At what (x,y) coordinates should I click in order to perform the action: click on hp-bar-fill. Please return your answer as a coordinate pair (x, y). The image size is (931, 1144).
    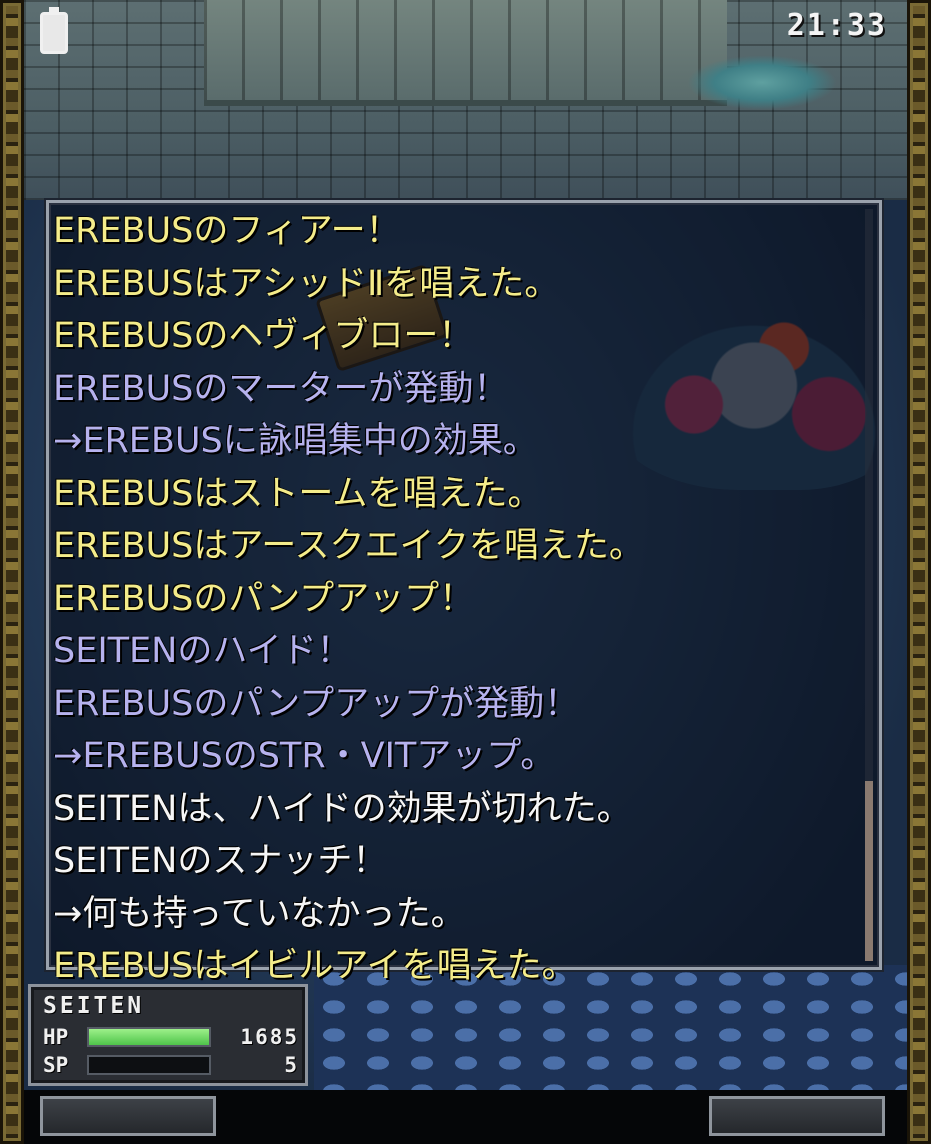
    Looking at the image, I should click on (149, 1037).